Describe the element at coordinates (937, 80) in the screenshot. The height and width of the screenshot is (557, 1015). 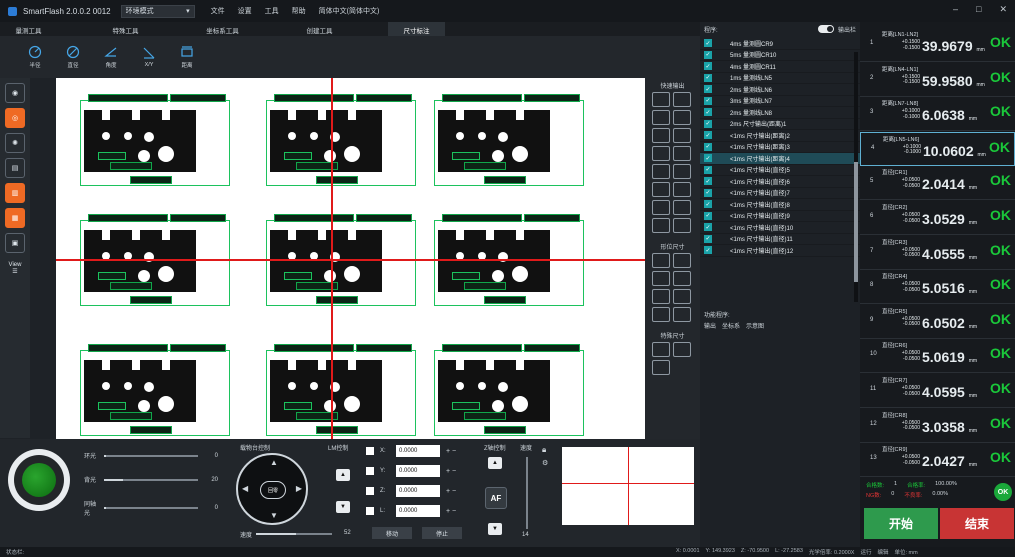
I see `measurement-row: 2 距离[LN4-LN1] +0.1500 -0.1500 59.9580 mm OK` at that location.